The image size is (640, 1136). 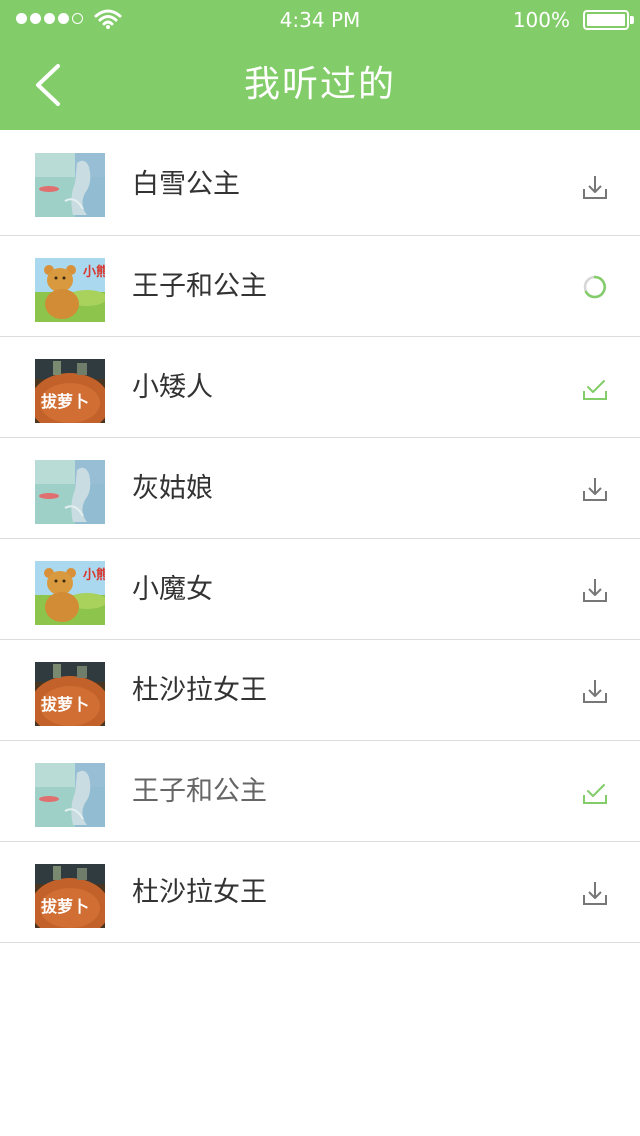 I want to click on list-item: 拔萝卜 小矮人, so click(x=320, y=387).